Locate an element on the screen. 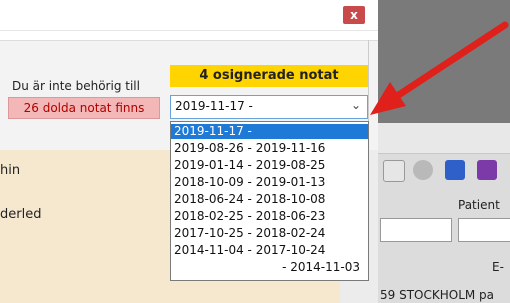 The height and width of the screenshot is (303, 510). red-arrow-icon is located at coordinates (439, 68).